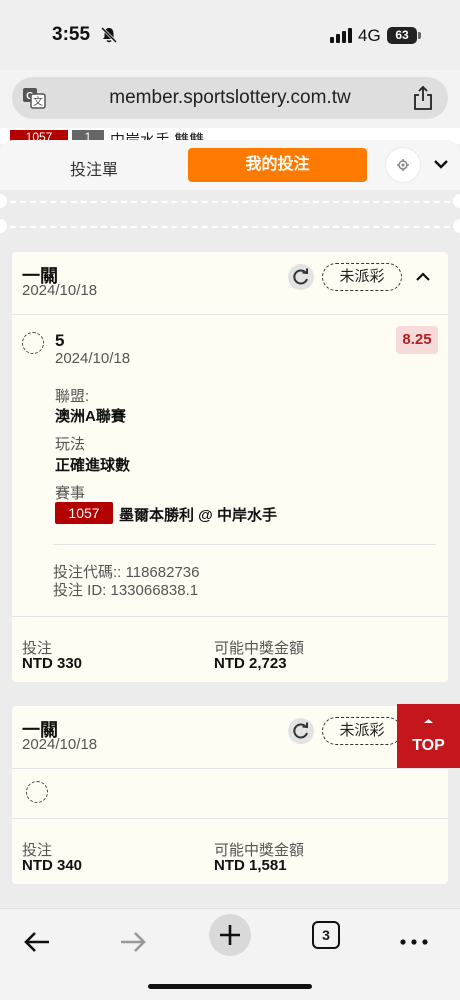 This screenshot has height=1000, width=460. I want to click on more-icon, so click(414, 942).